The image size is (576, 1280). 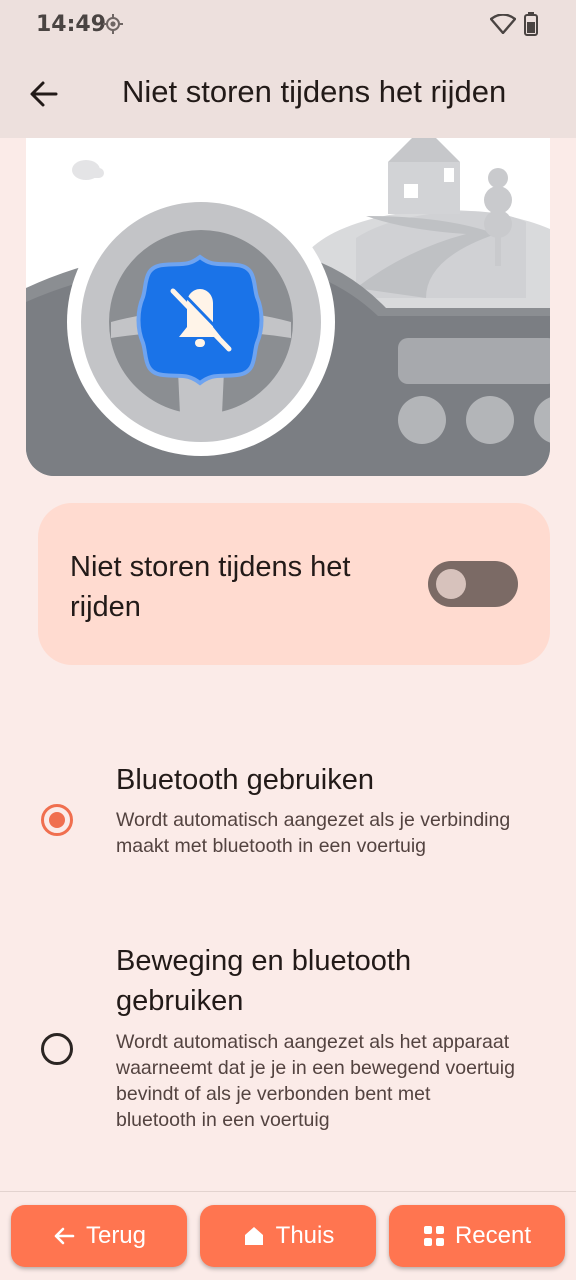 What do you see at coordinates (200, 320) in the screenshot?
I see `bell-off-icon` at bounding box center [200, 320].